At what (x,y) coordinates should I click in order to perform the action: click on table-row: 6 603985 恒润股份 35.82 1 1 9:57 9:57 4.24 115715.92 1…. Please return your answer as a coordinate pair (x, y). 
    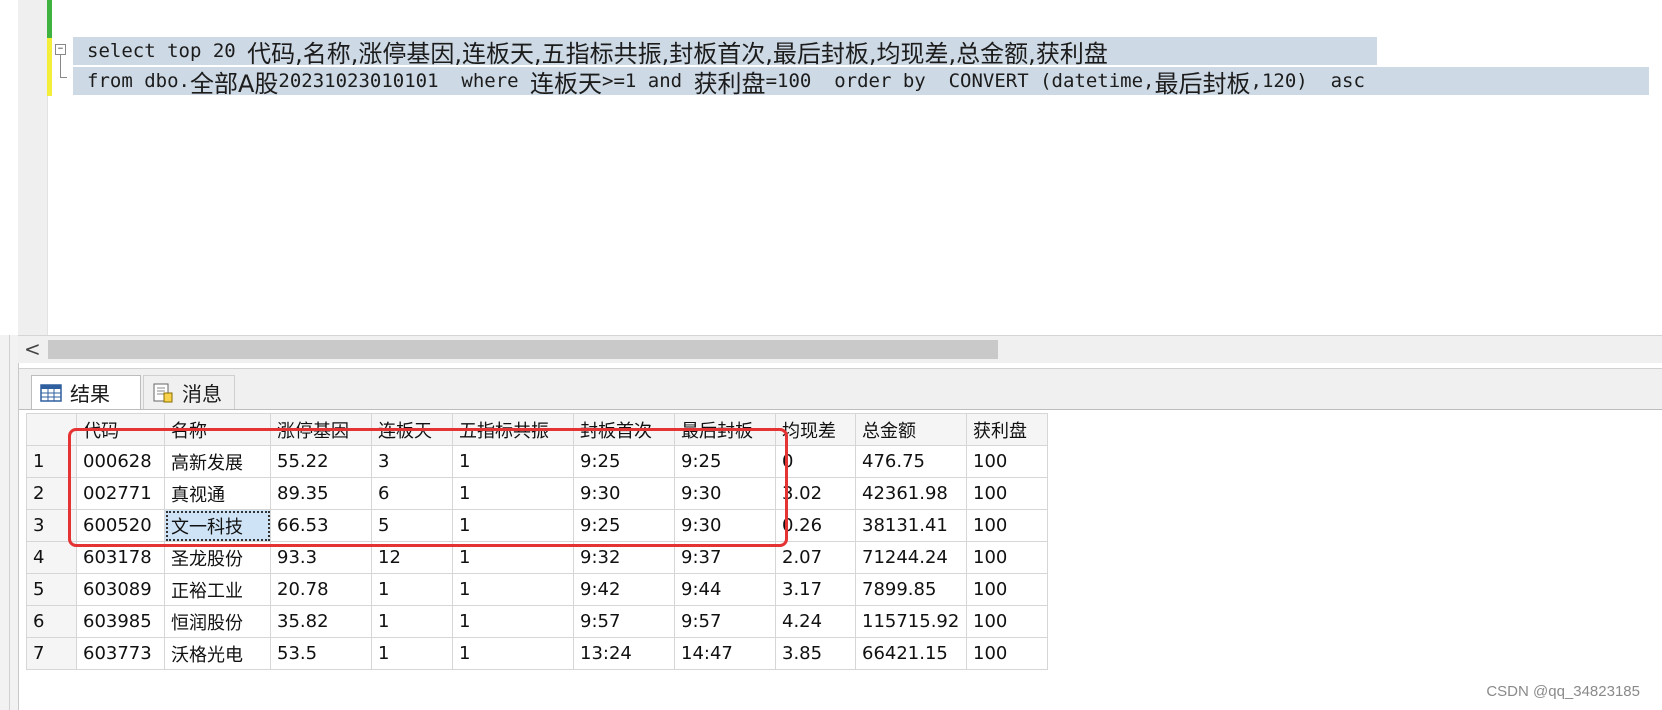
    Looking at the image, I should click on (537, 621).